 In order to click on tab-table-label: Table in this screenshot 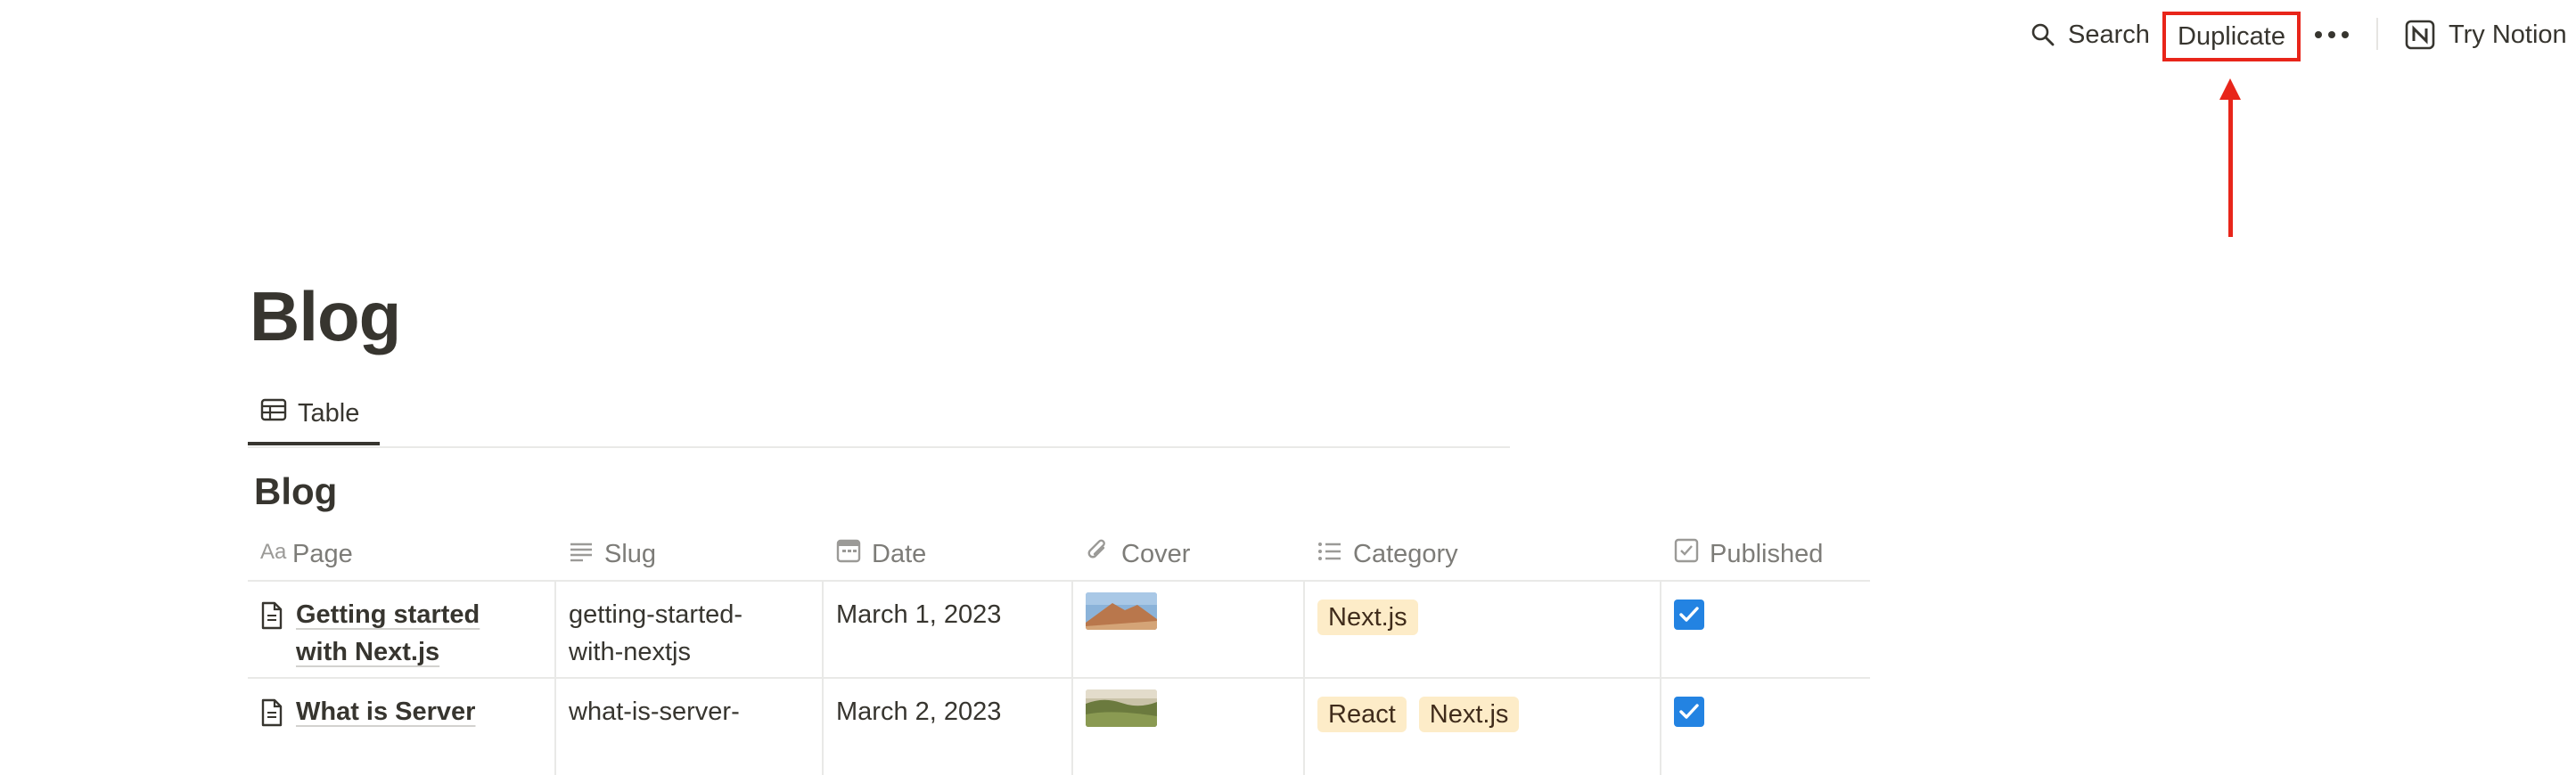, I will do `click(329, 413)`.